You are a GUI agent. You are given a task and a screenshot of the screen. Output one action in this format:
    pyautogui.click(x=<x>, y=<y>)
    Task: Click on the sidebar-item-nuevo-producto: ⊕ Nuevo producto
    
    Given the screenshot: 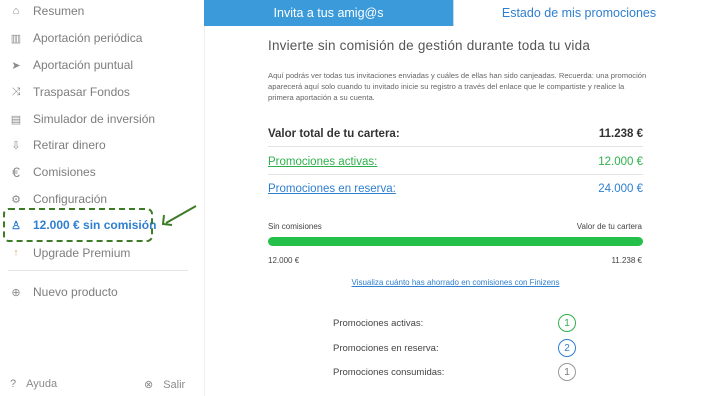 What is the action you would take?
    pyautogui.click(x=59, y=292)
    